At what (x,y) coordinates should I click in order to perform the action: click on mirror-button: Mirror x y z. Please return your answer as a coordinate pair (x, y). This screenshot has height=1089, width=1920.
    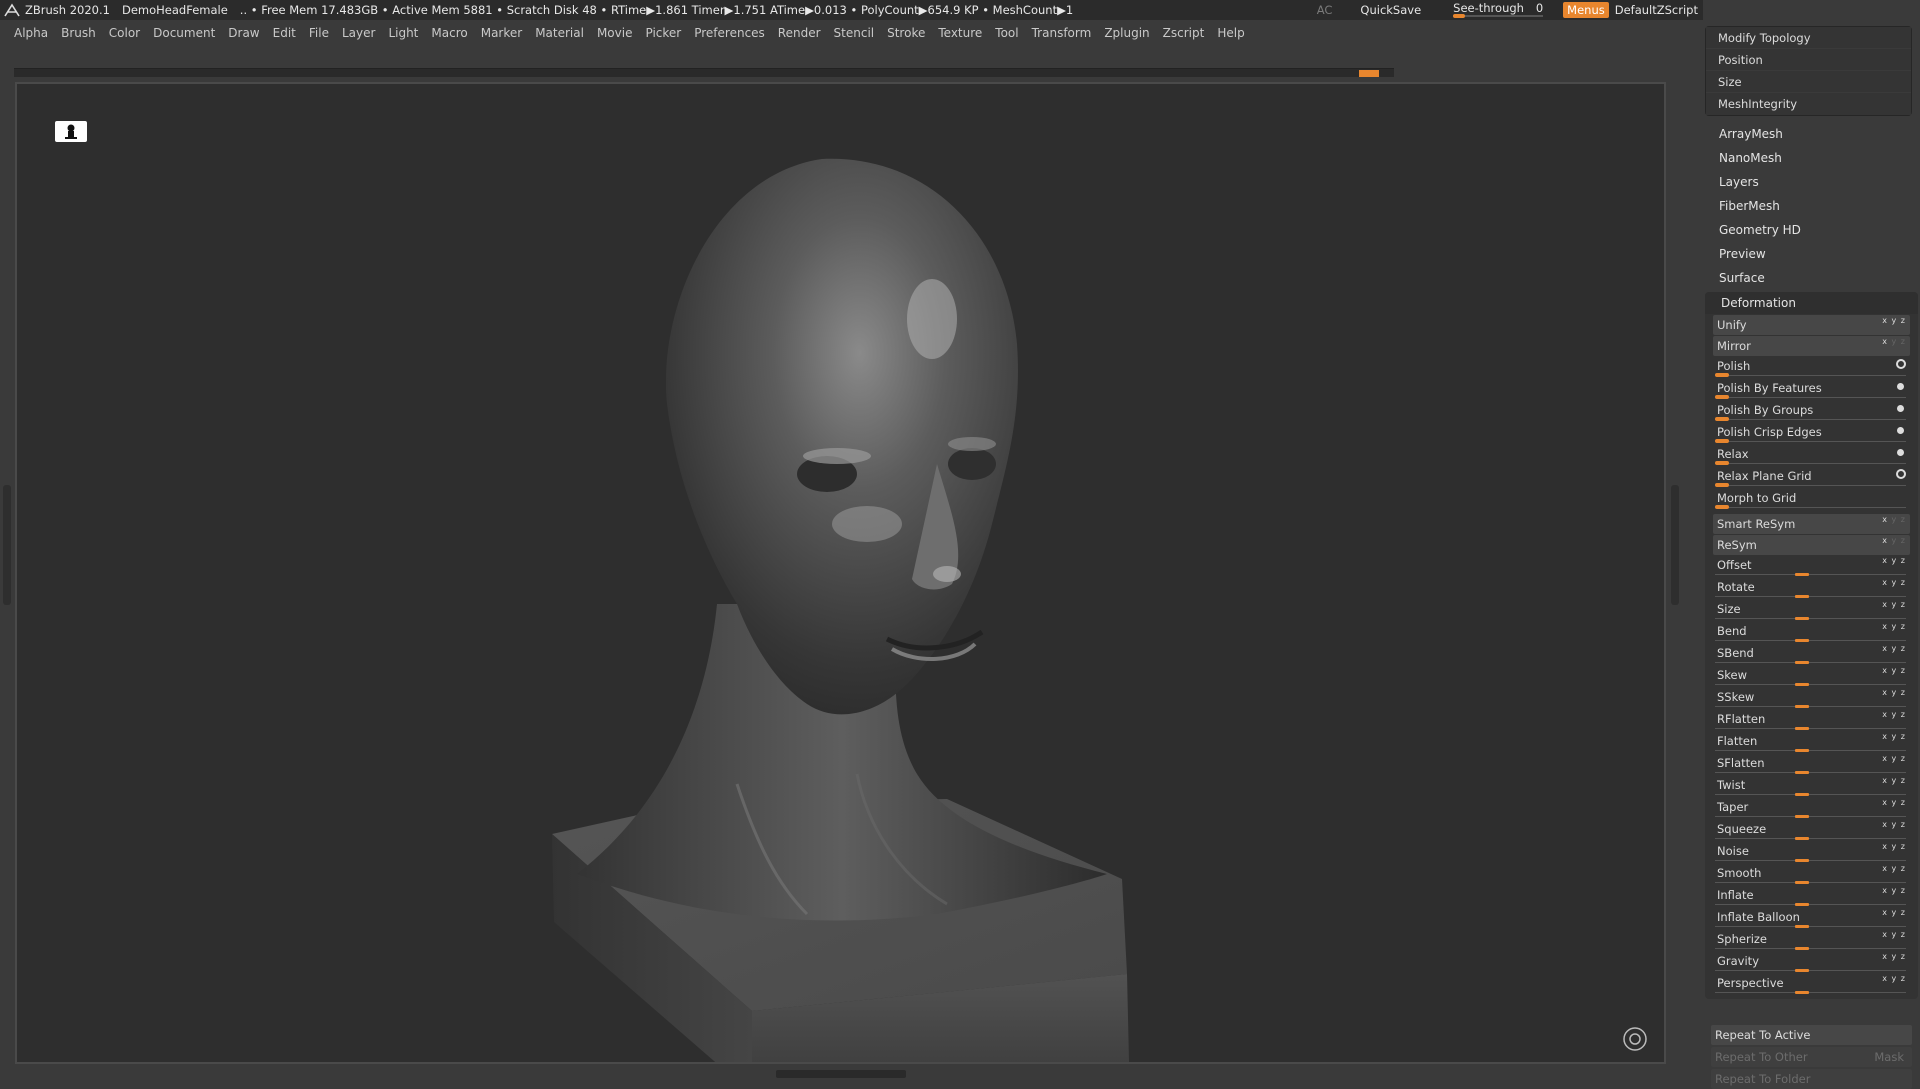
    Looking at the image, I should click on (1811, 346).